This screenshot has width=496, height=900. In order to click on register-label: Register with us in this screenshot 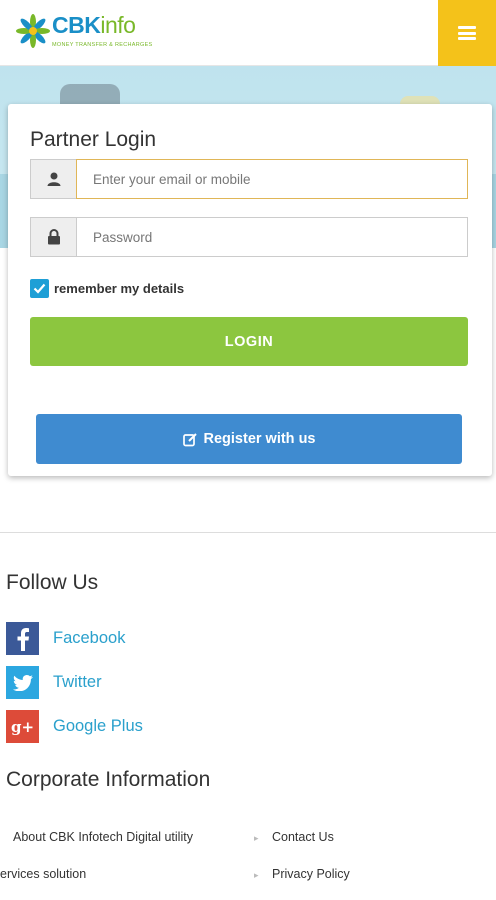, I will do `click(259, 439)`.